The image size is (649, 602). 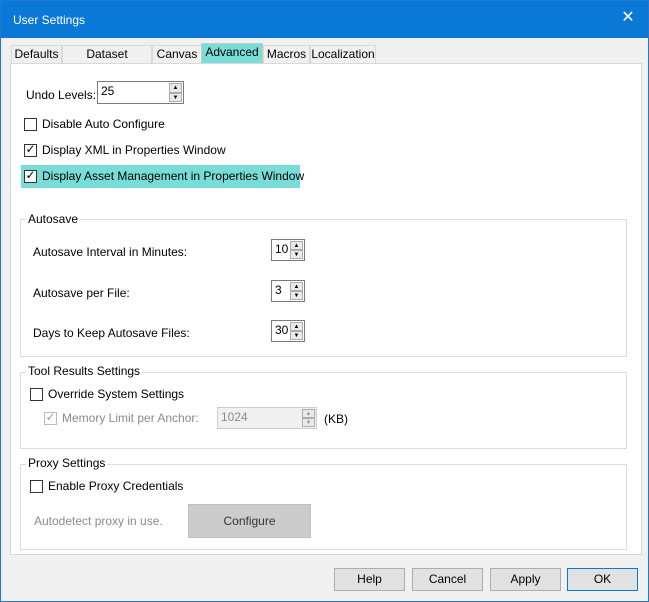 What do you see at coordinates (278, 290) in the screenshot?
I see `autosave-per-file-value: 3` at bounding box center [278, 290].